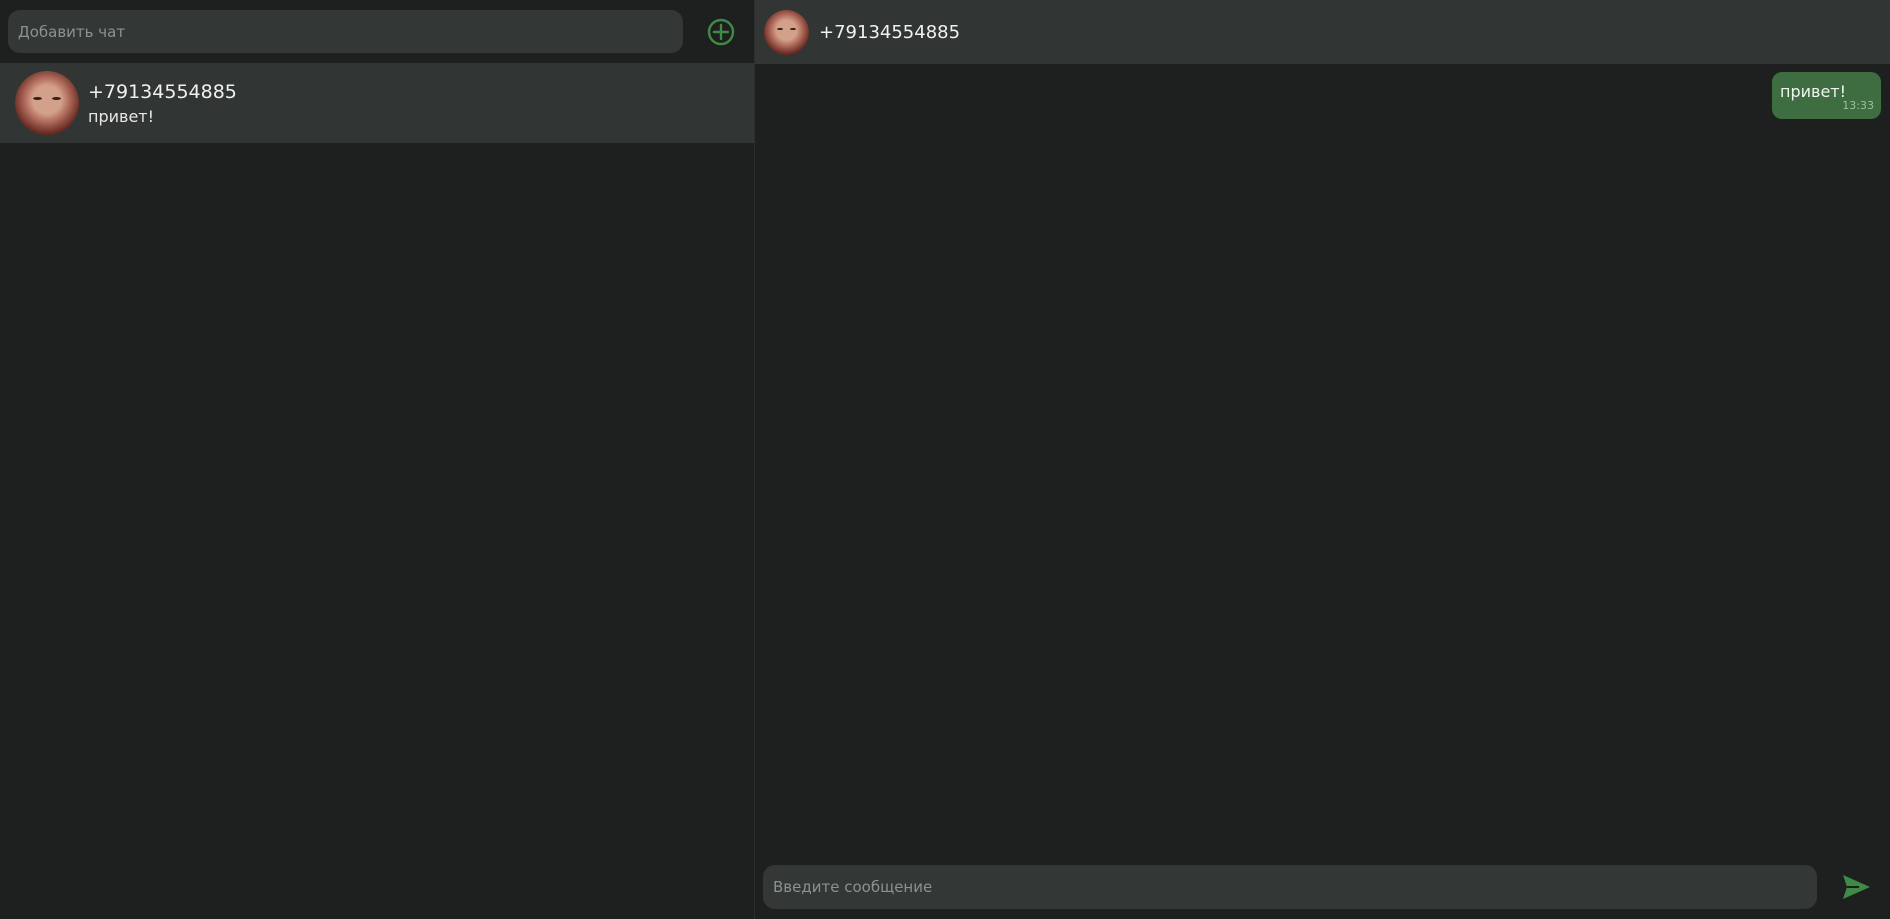 Image resolution: width=1890 pixels, height=919 pixels. Describe the element at coordinates (1322, 32) in the screenshot. I see `conversation-header: +79134554885` at that location.